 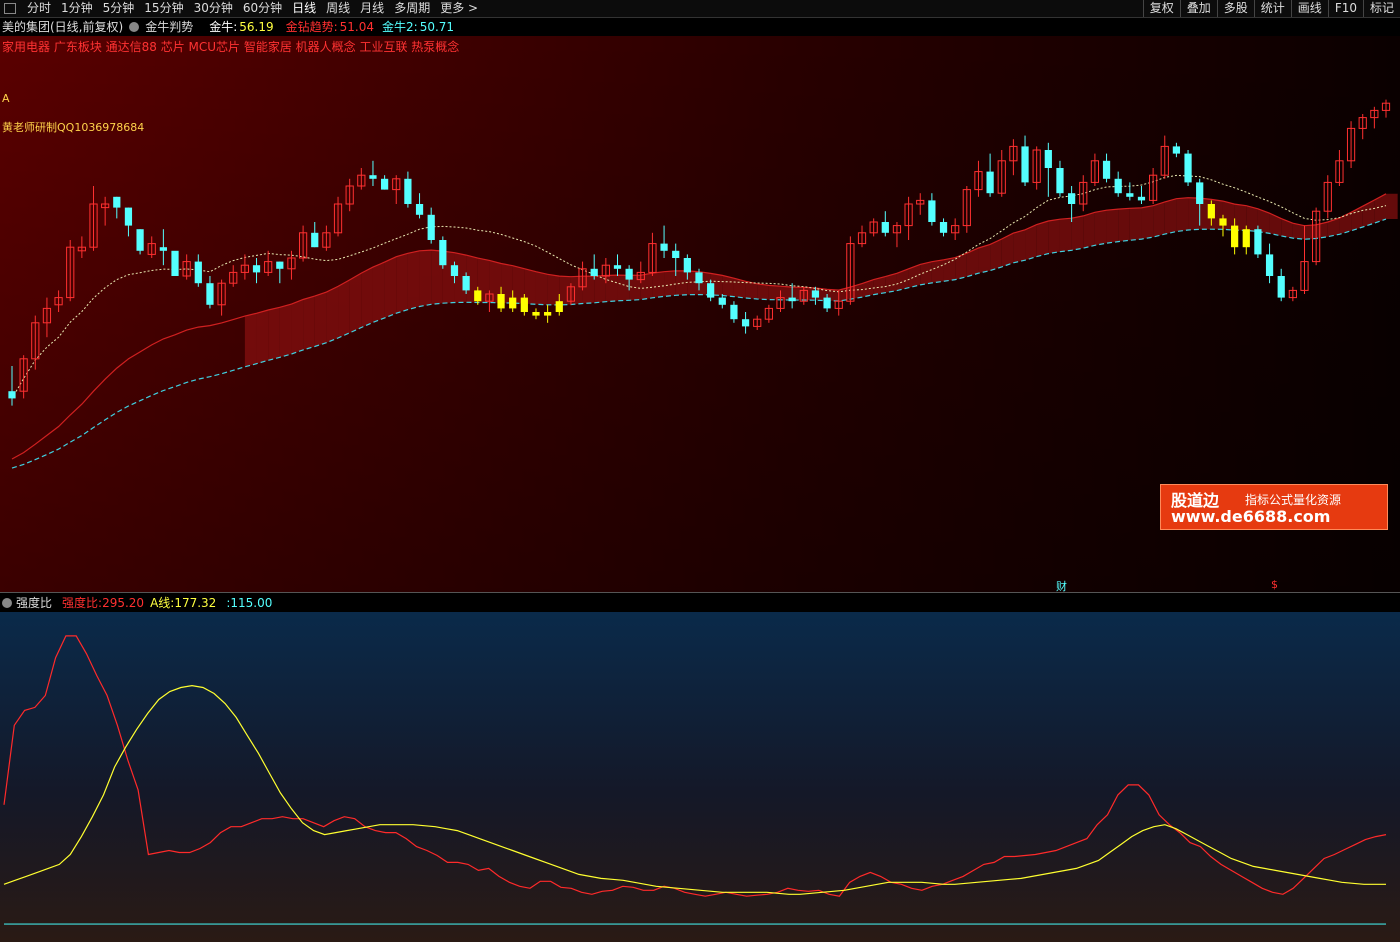 What do you see at coordinates (10, 8) in the screenshot?
I see `menu-icon` at bounding box center [10, 8].